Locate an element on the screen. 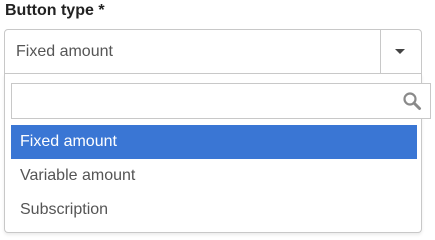 Image resolution: width=435 pixels, height=240 pixels. search-input is located at coordinates (221, 101).